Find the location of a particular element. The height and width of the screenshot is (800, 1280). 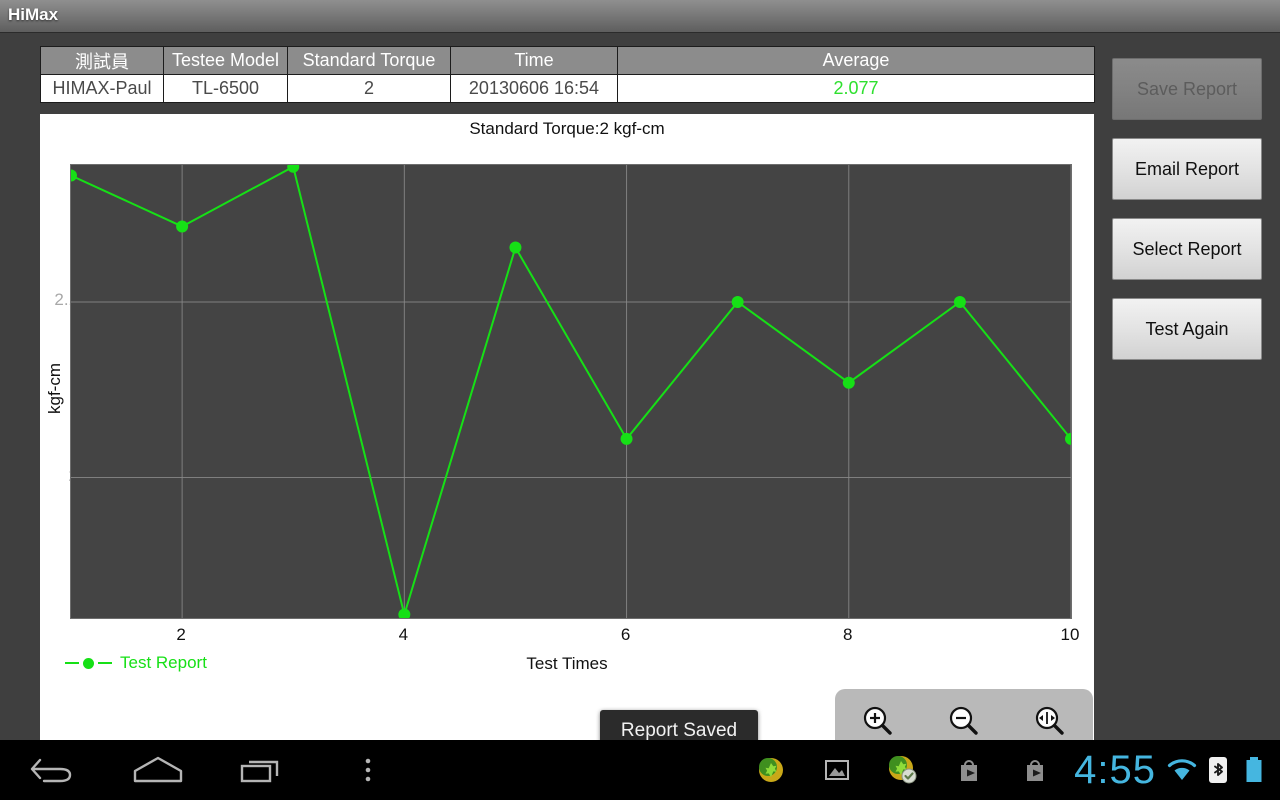

chart-x-tick-2: 2 is located at coordinates (181, 634).